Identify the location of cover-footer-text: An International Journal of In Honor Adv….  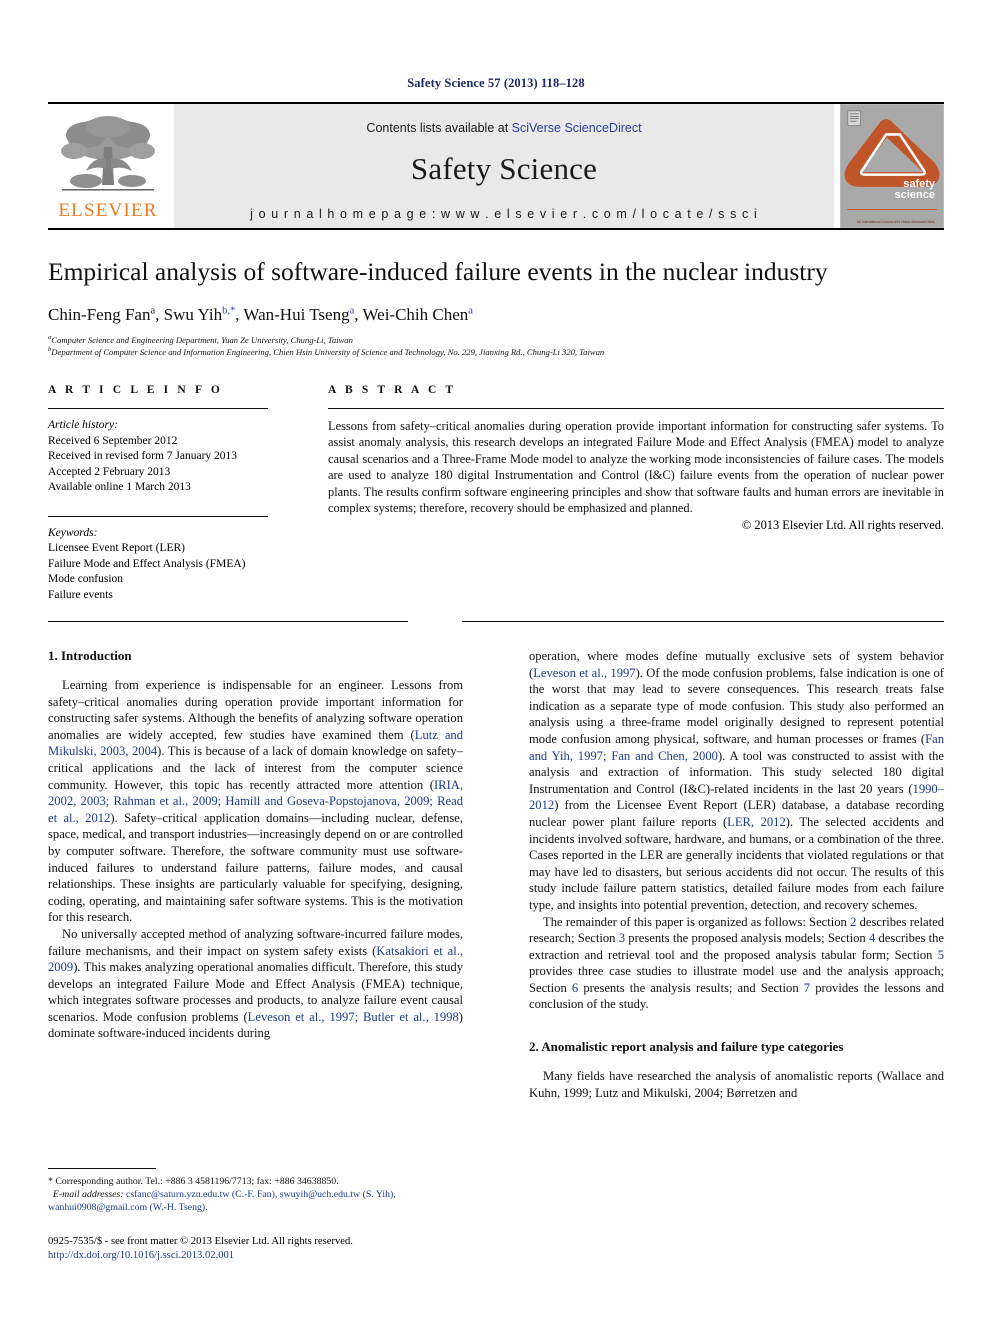
(895, 221).